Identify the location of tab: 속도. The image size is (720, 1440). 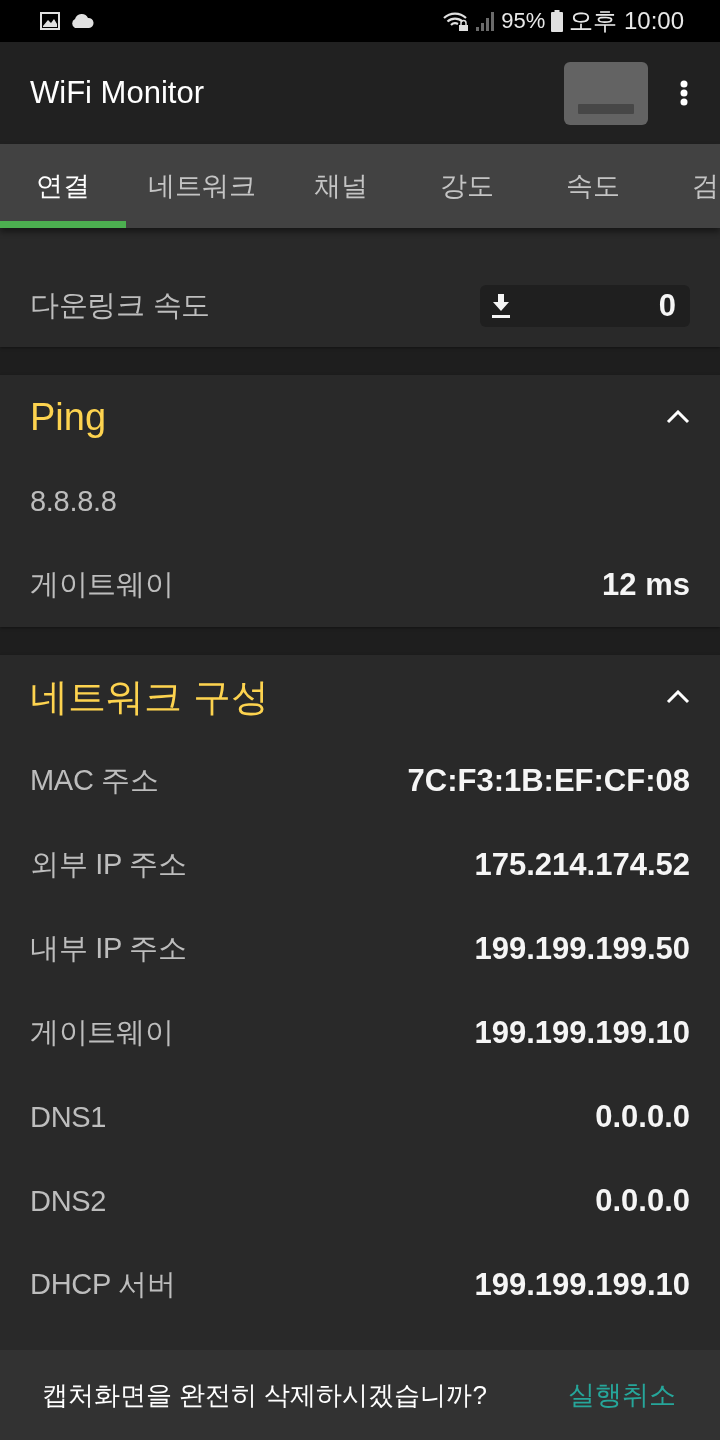
(593, 186).